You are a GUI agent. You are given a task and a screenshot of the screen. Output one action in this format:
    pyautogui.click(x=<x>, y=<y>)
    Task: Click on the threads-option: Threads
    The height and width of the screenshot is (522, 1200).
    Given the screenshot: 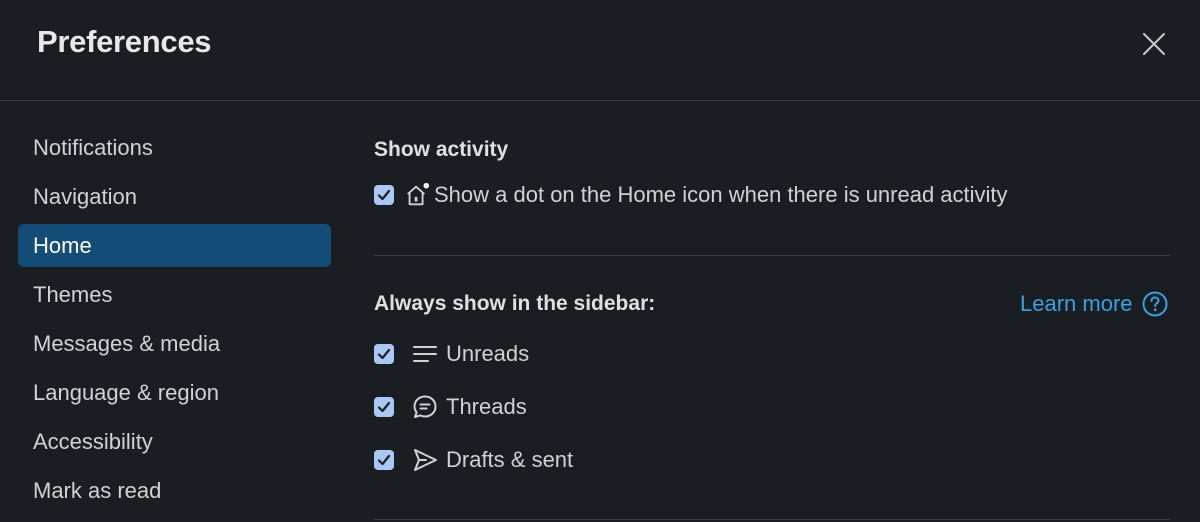 What is the action you would take?
    pyautogui.click(x=450, y=407)
    